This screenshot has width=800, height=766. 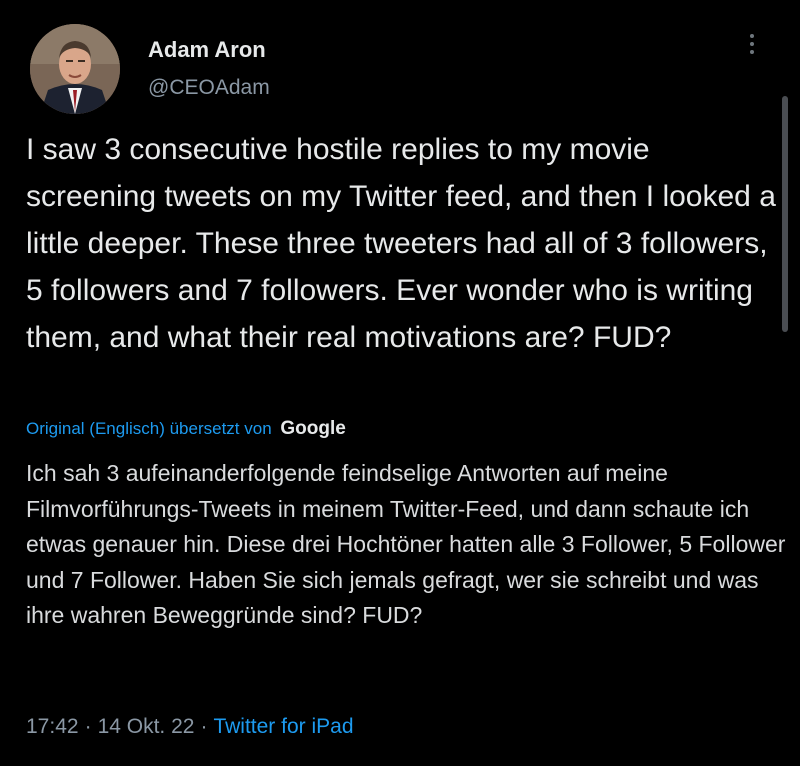 I want to click on more-options-button, so click(x=752, y=47).